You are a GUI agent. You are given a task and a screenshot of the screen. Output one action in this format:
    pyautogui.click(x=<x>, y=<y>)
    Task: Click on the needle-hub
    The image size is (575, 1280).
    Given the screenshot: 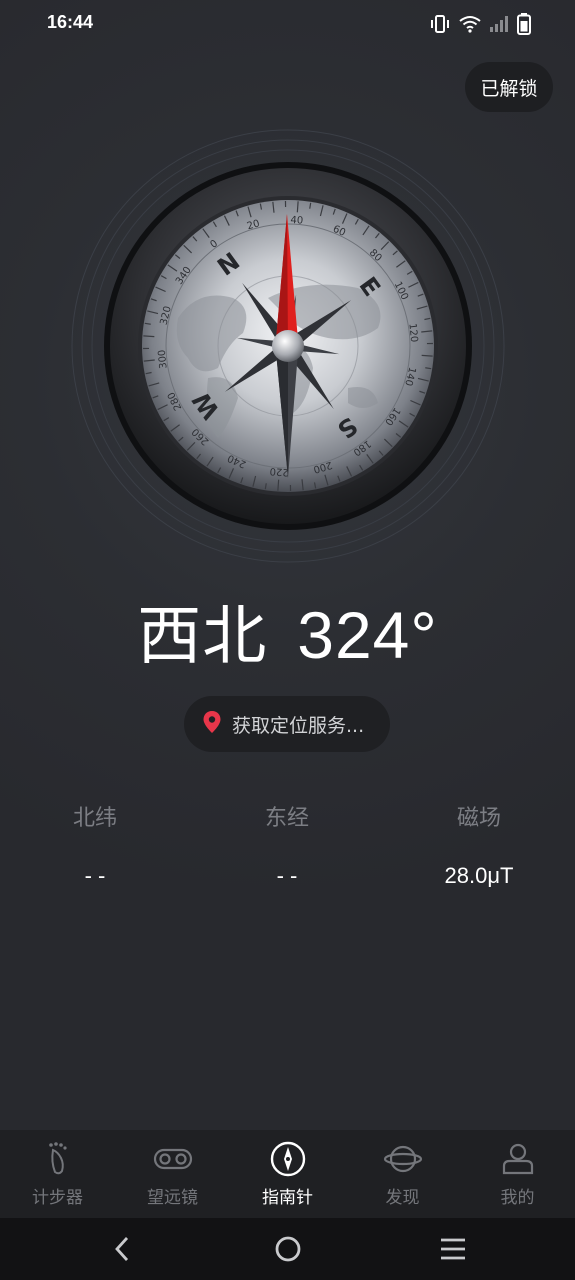 What is the action you would take?
    pyautogui.click(x=288, y=346)
    